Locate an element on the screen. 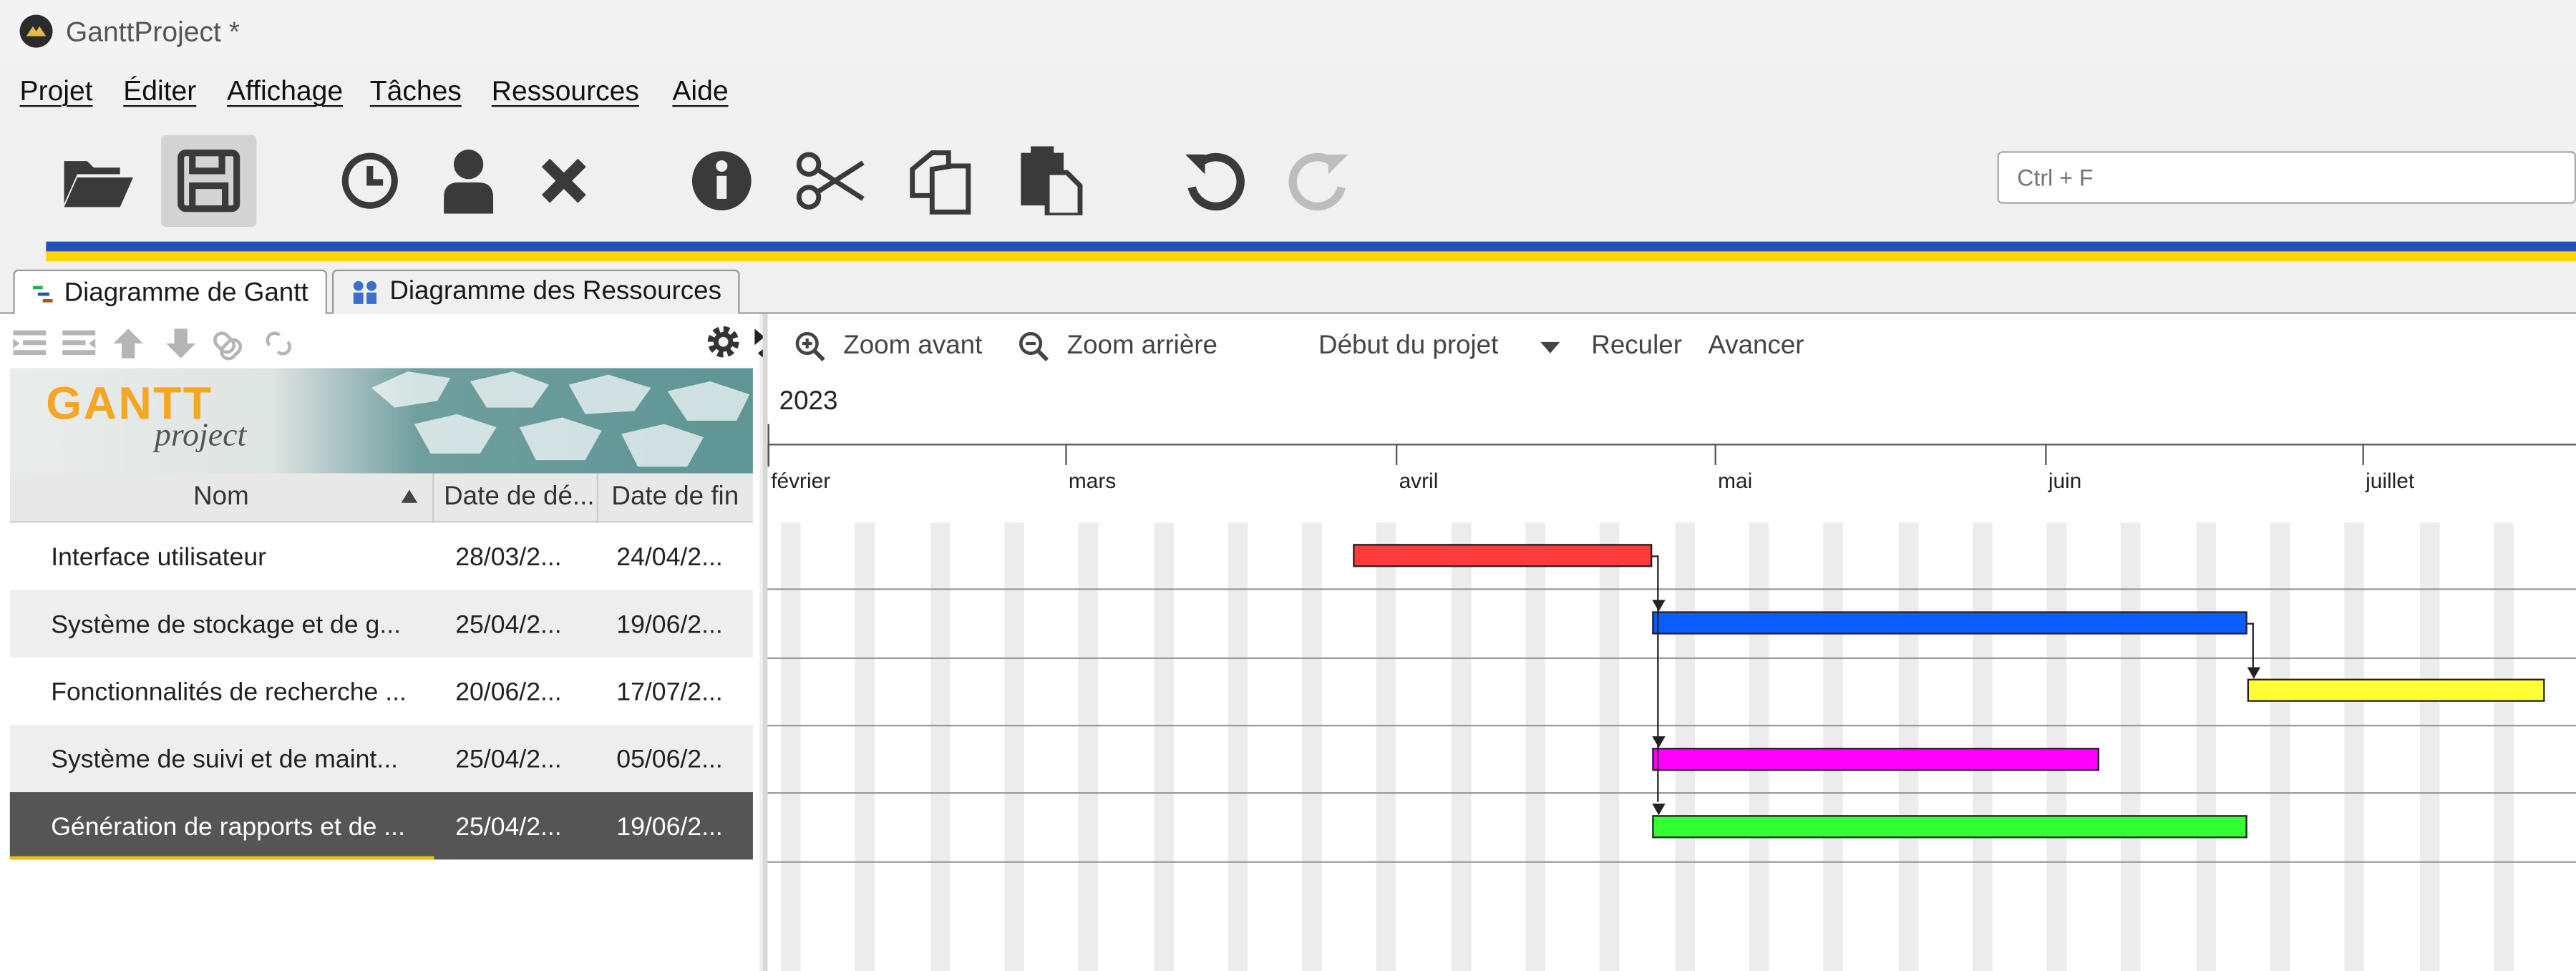  unlink-icon is located at coordinates (288, 344).